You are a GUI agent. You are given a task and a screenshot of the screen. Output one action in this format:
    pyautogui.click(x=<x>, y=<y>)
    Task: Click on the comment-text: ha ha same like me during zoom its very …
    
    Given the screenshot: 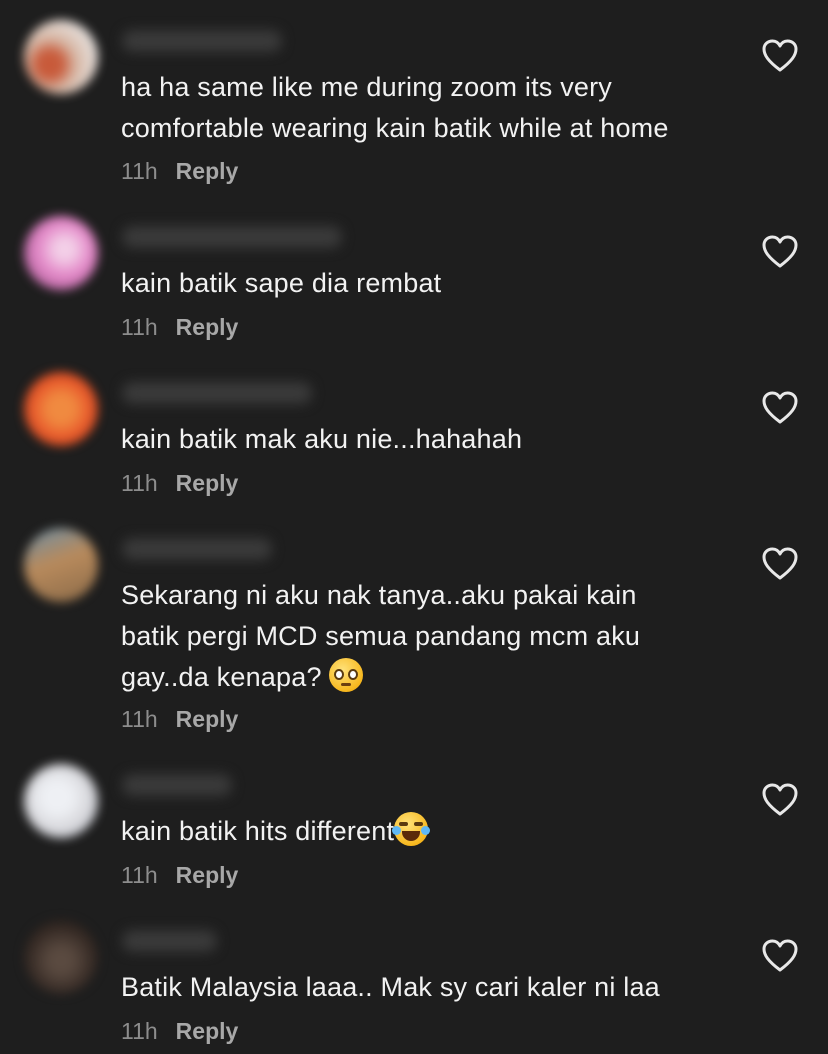 What is the action you would take?
    pyautogui.click(x=395, y=107)
    